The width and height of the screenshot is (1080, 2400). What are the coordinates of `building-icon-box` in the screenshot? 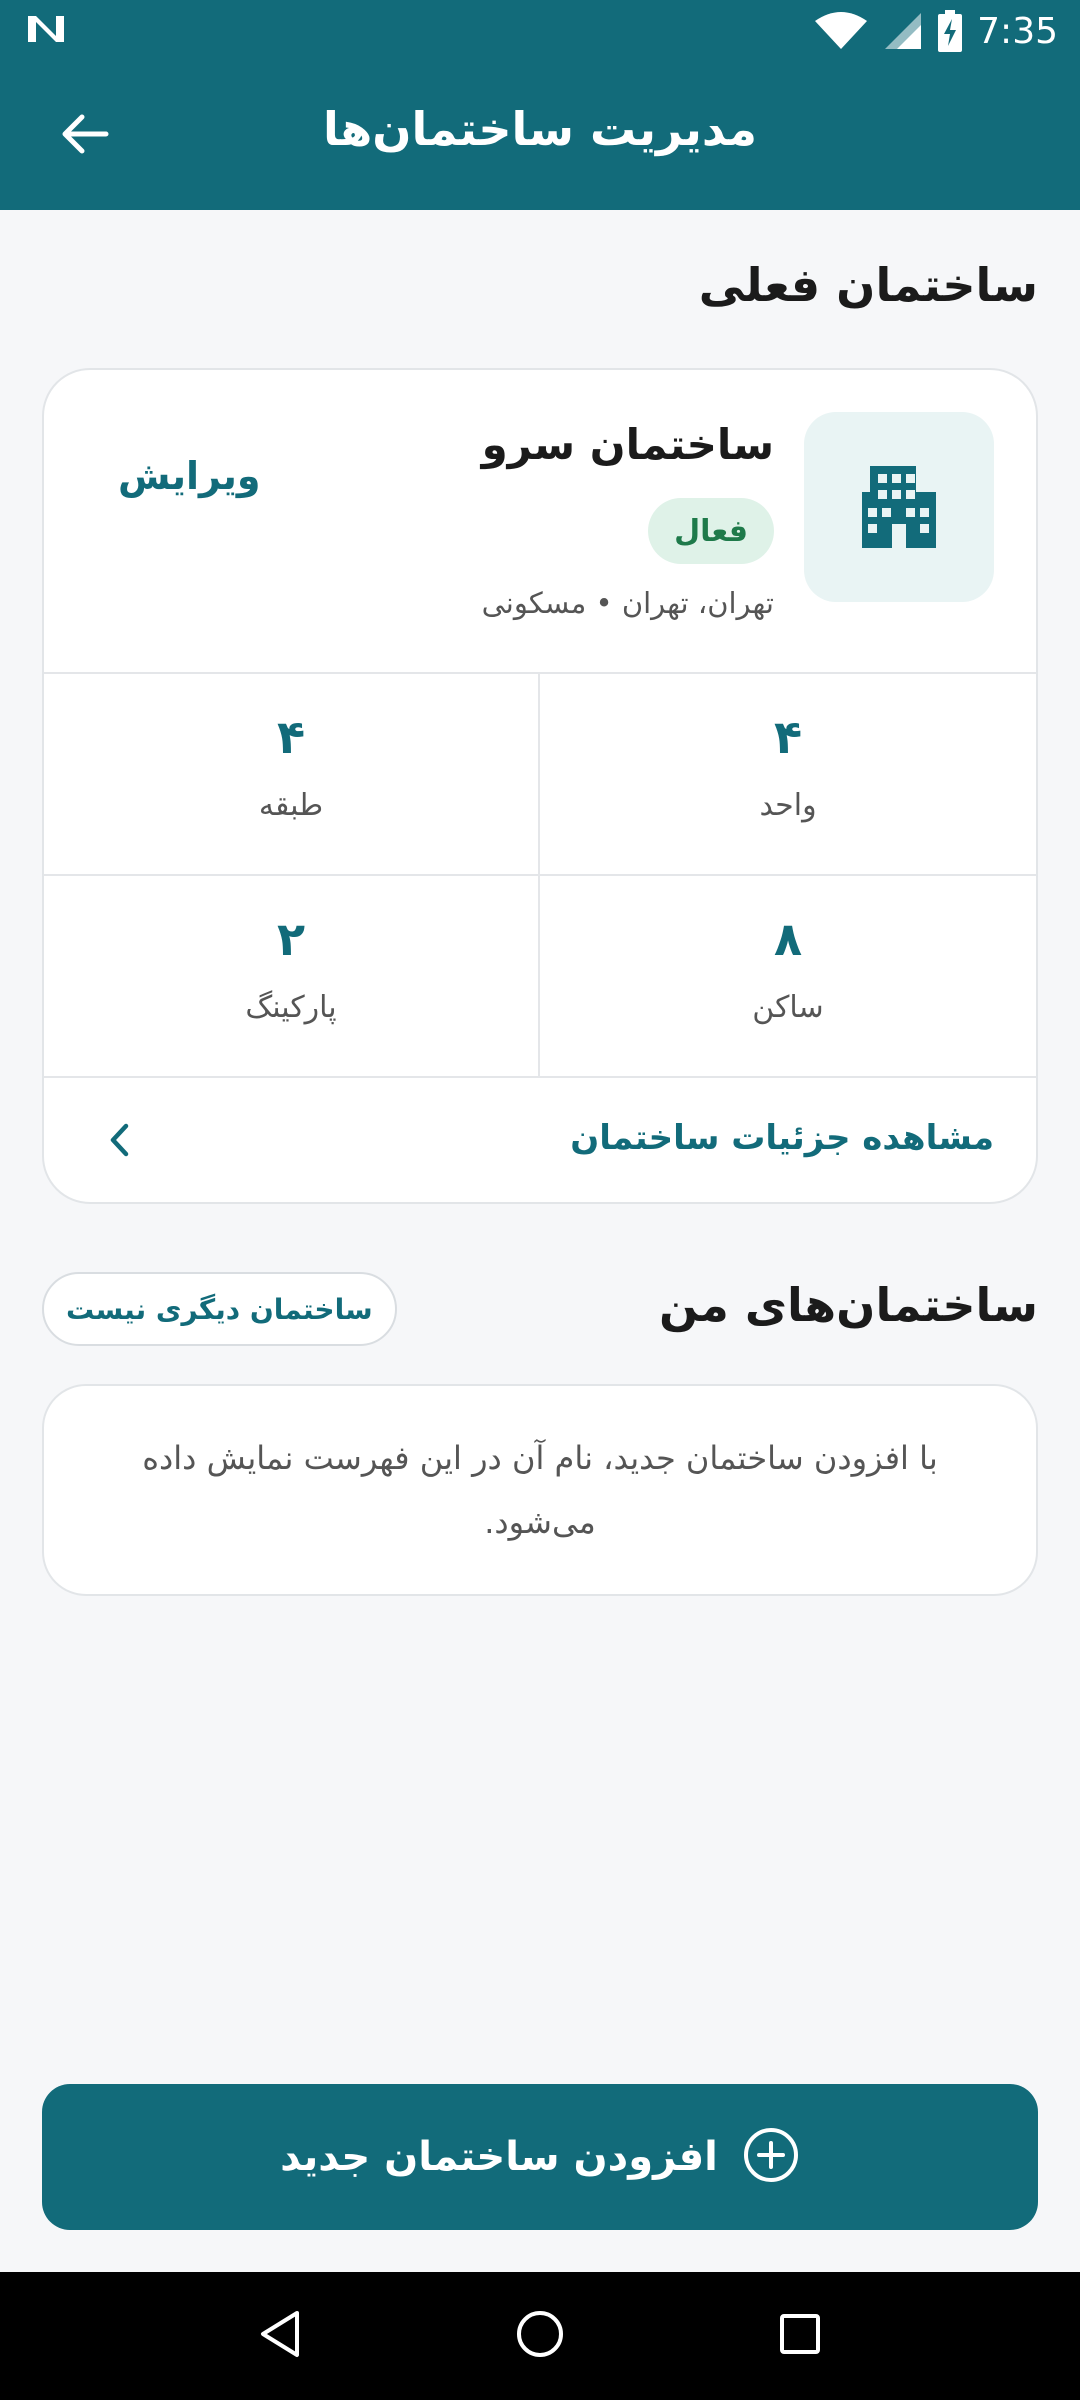 It's located at (899, 507).